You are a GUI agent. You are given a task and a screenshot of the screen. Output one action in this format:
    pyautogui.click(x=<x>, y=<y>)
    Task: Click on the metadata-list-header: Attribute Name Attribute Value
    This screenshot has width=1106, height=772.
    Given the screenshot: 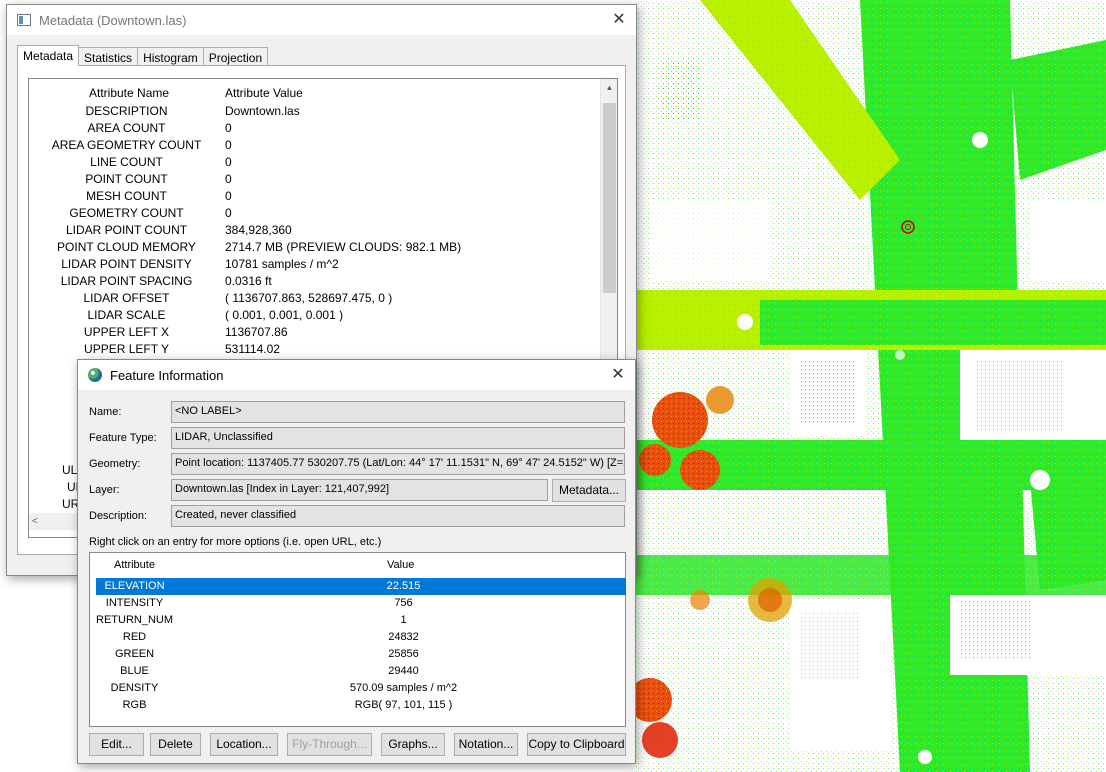 What is the action you would take?
    pyautogui.click(x=315, y=93)
    